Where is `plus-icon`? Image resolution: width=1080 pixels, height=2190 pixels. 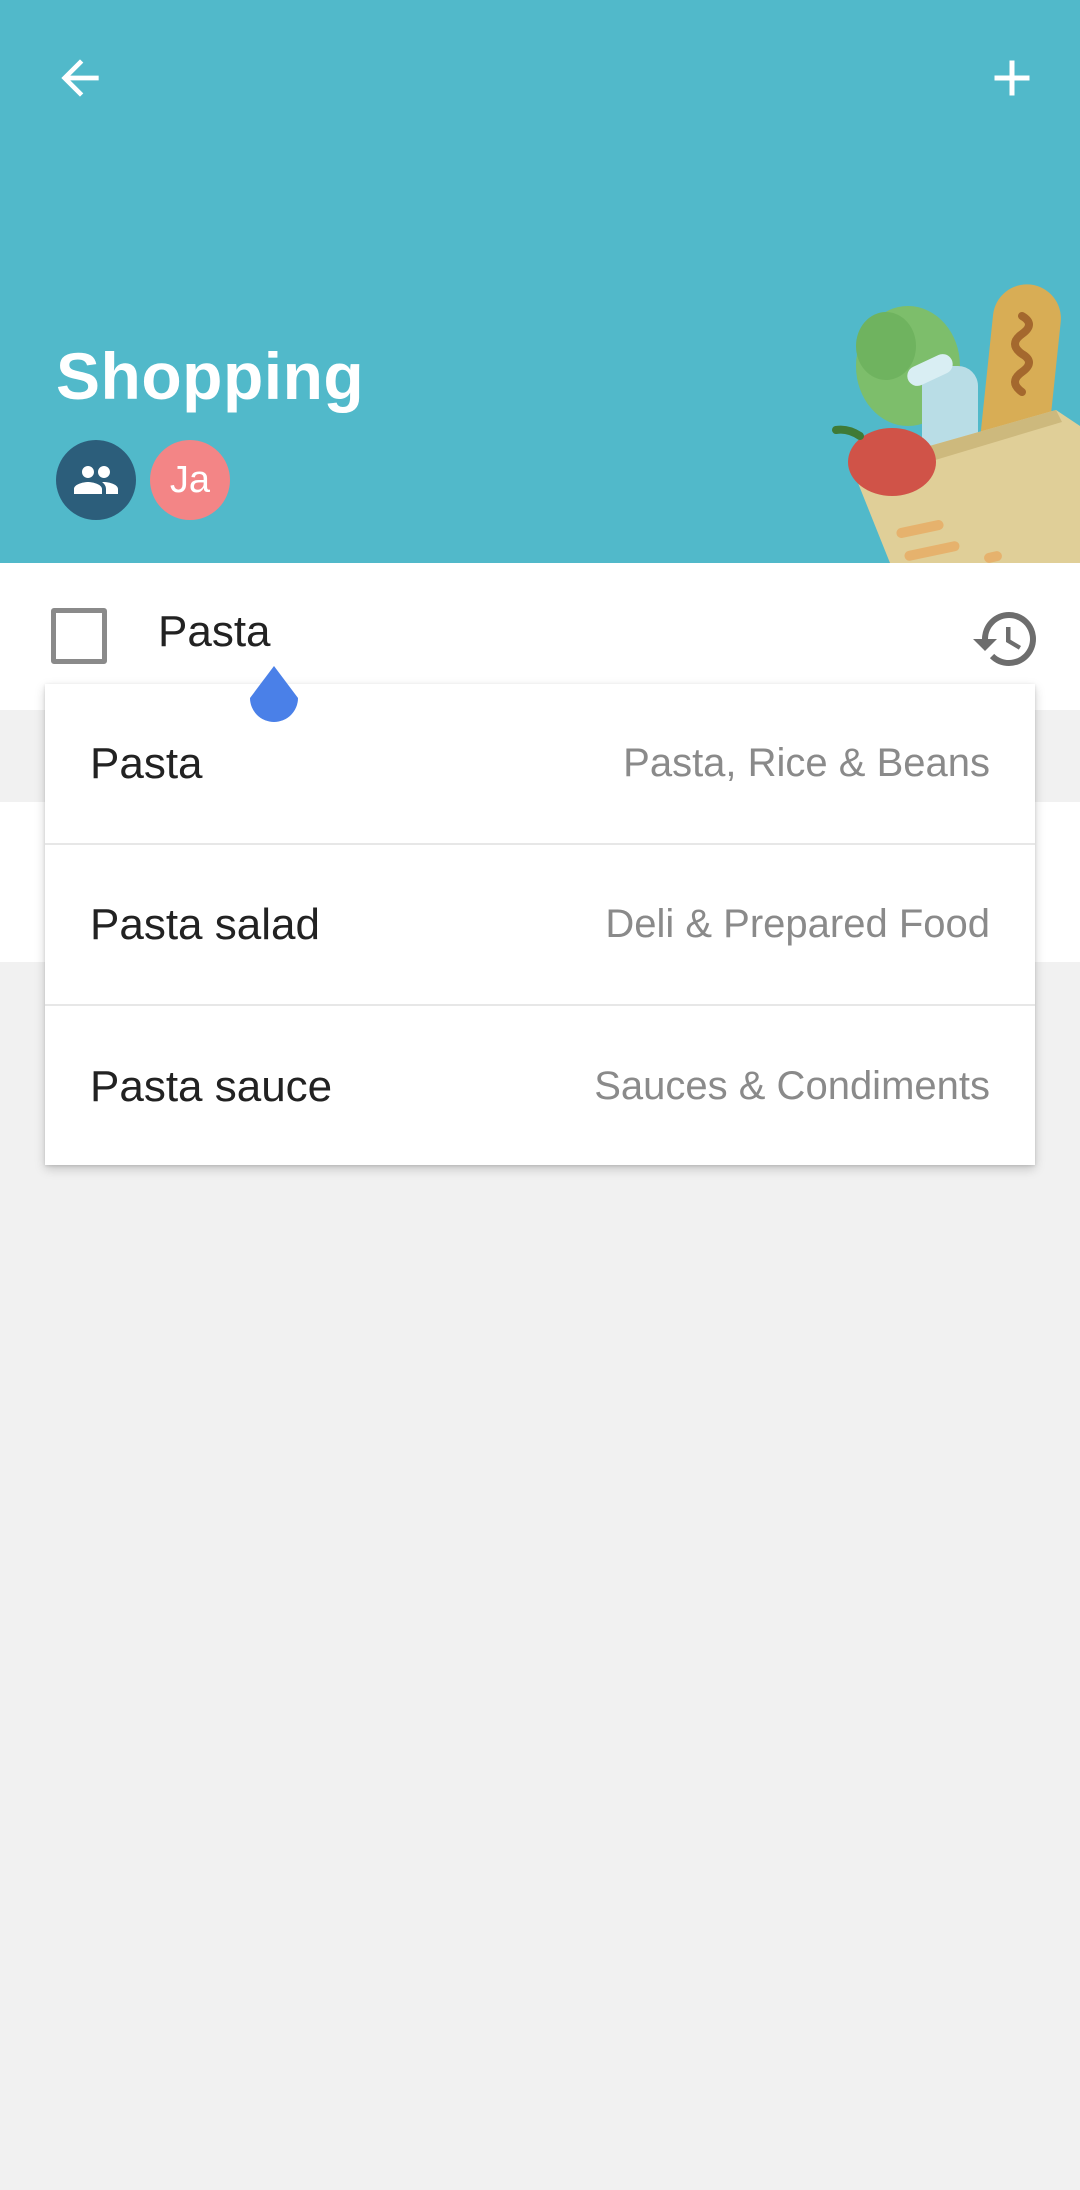 plus-icon is located at coordinates (1012, 78).